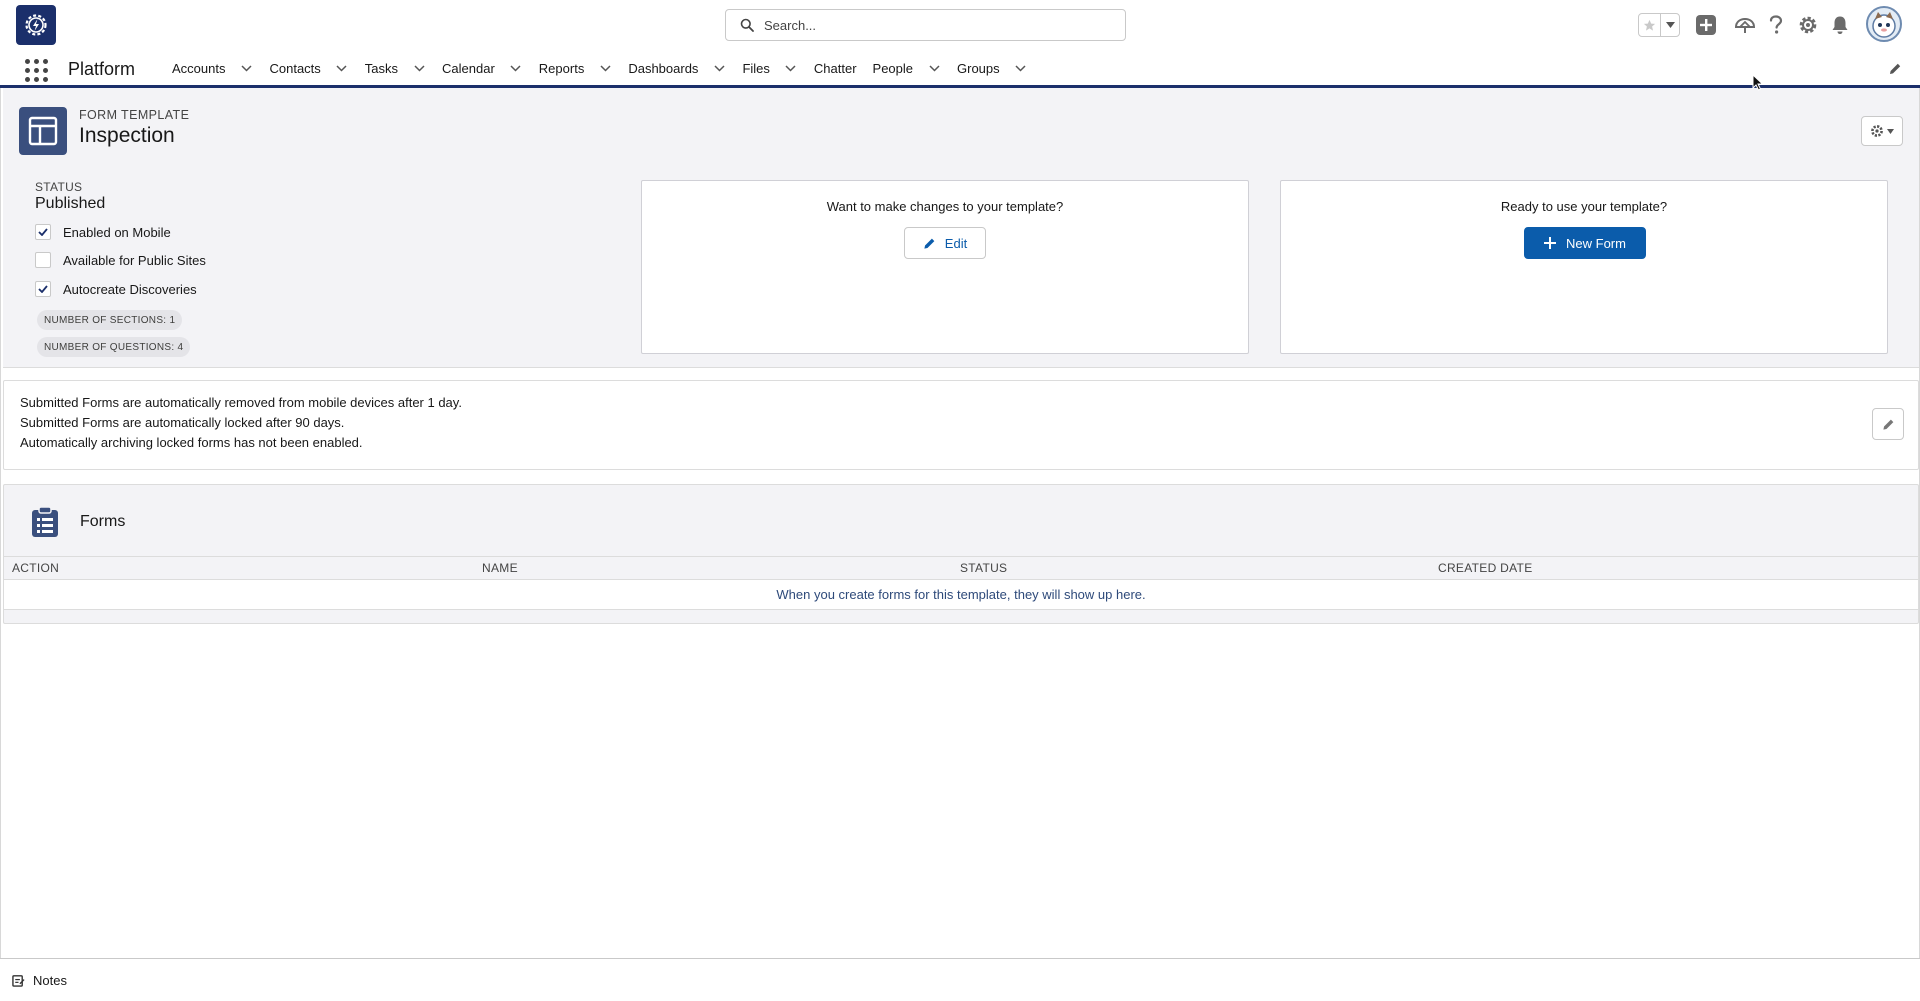 This screenshot has height=1001, width=1920. I want to click on checkbox-label: Available for Public Sites, so click(134, 260).